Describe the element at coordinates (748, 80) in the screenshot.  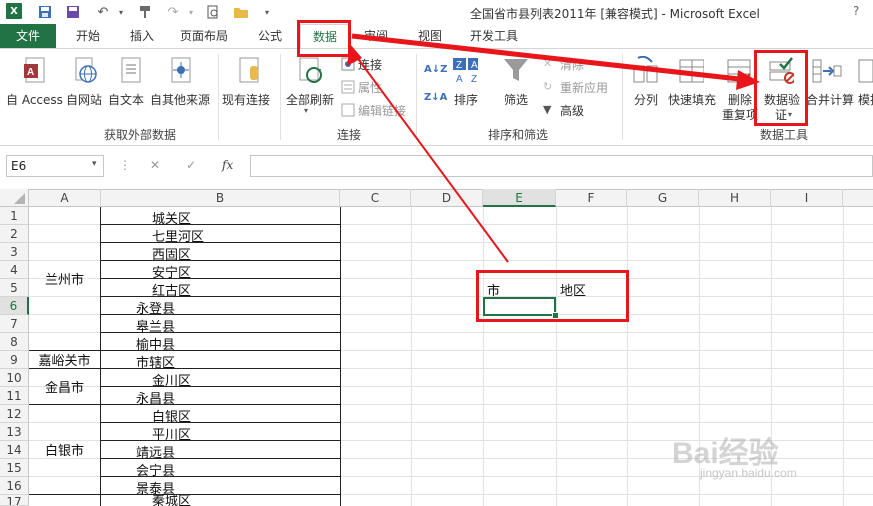
I see `arrowhead` at that location.